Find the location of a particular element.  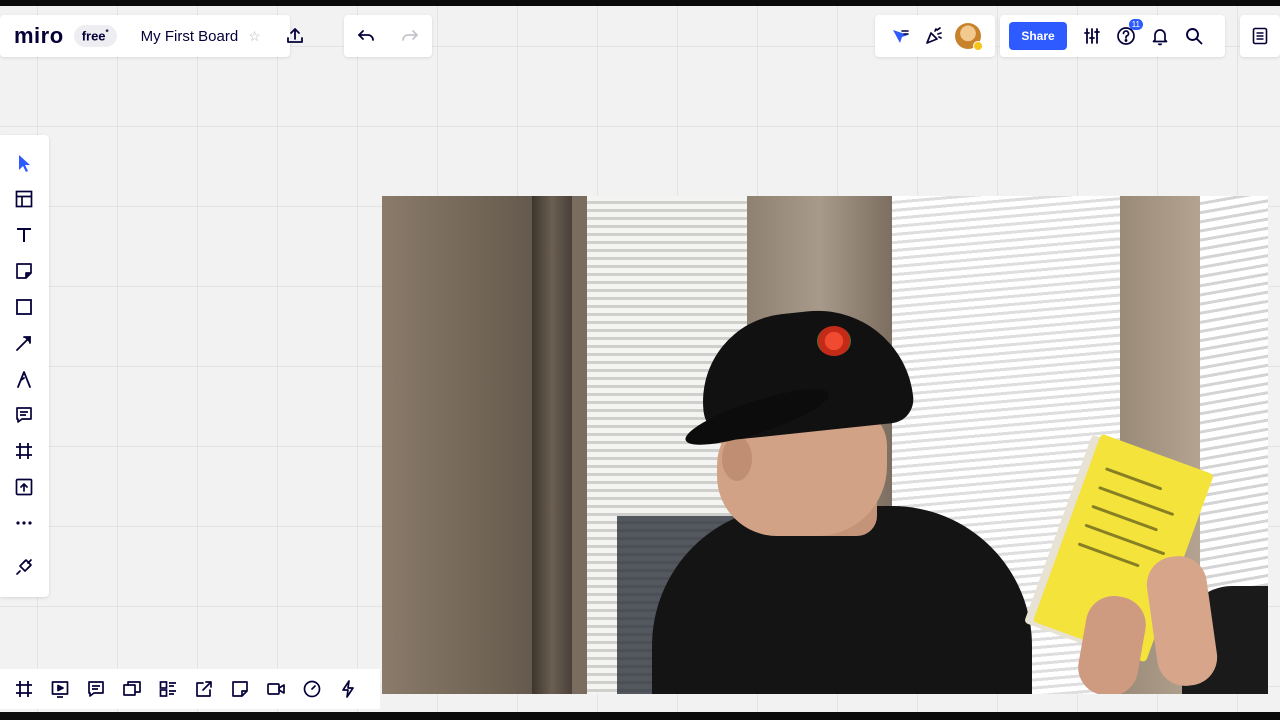

collaboration-panel is located at coordinates (935, 36).